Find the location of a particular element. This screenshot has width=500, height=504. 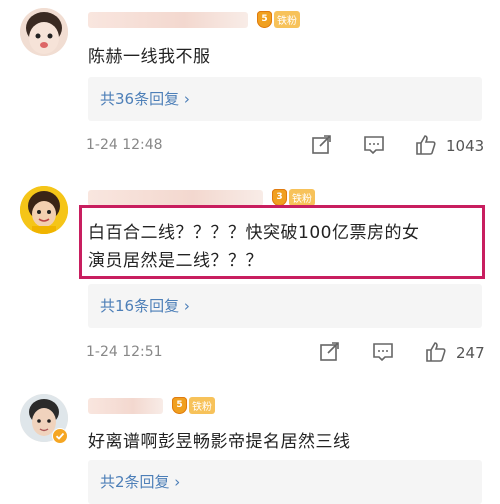

comment-actions: 1-24 12:48 1043 is located at coordinates (250, 146).